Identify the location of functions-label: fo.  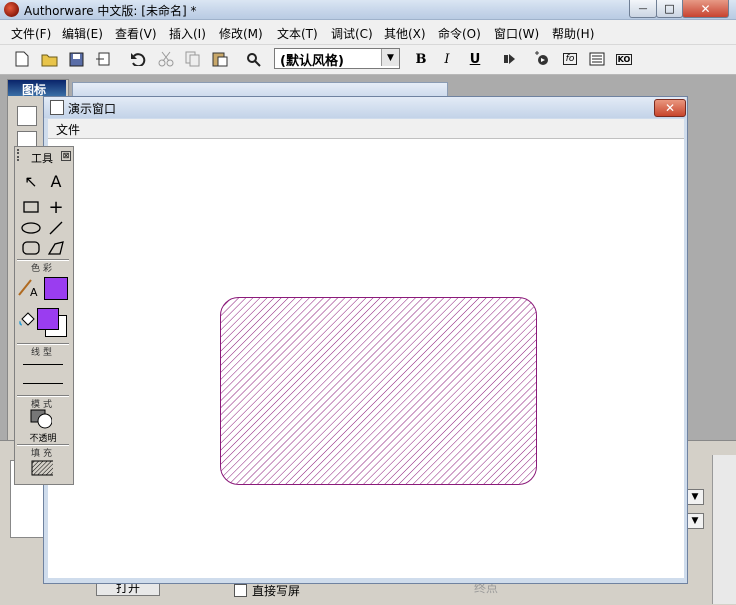
(570, 59).